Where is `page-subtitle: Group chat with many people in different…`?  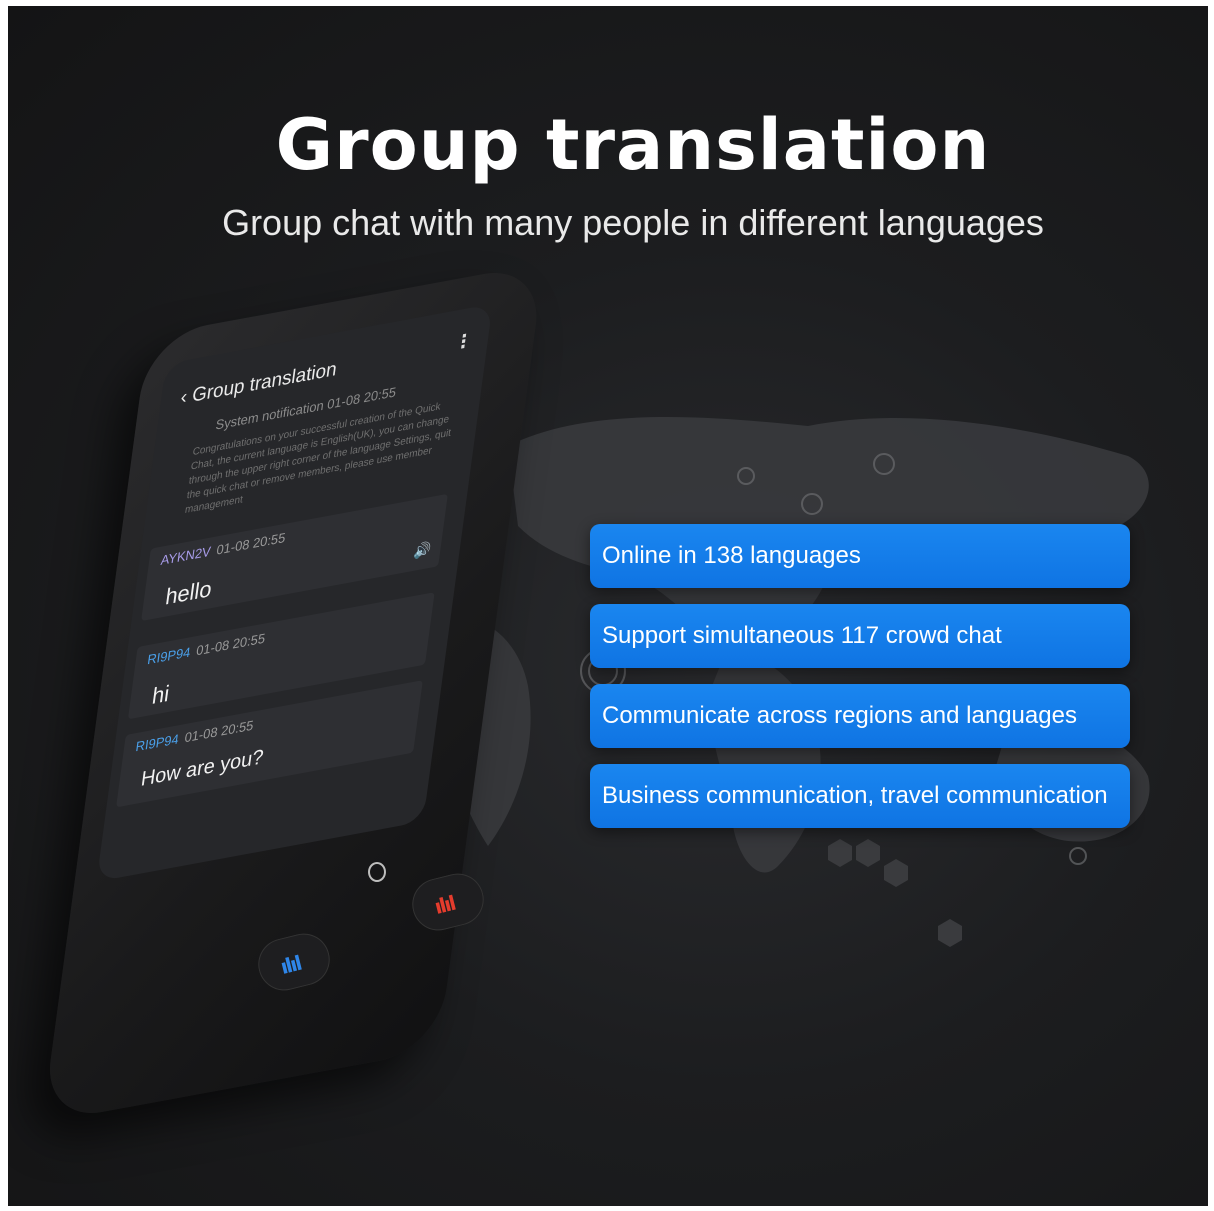 page-subtitle: Group chat with many people in different… is located at coordinates (633, 222).